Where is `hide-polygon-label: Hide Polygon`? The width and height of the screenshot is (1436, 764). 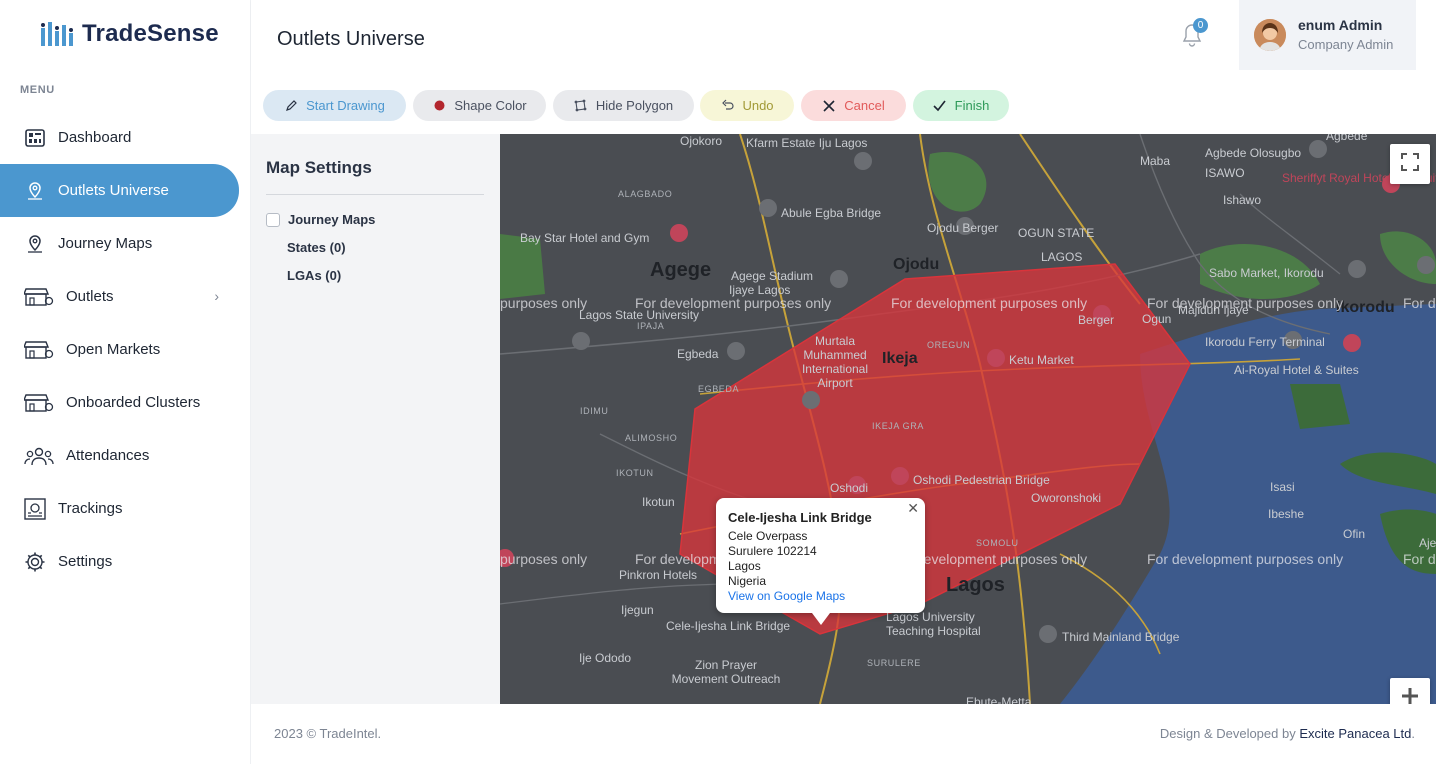 hide-polygon-label: Hide Polygon is located at coordinates (634, 105).